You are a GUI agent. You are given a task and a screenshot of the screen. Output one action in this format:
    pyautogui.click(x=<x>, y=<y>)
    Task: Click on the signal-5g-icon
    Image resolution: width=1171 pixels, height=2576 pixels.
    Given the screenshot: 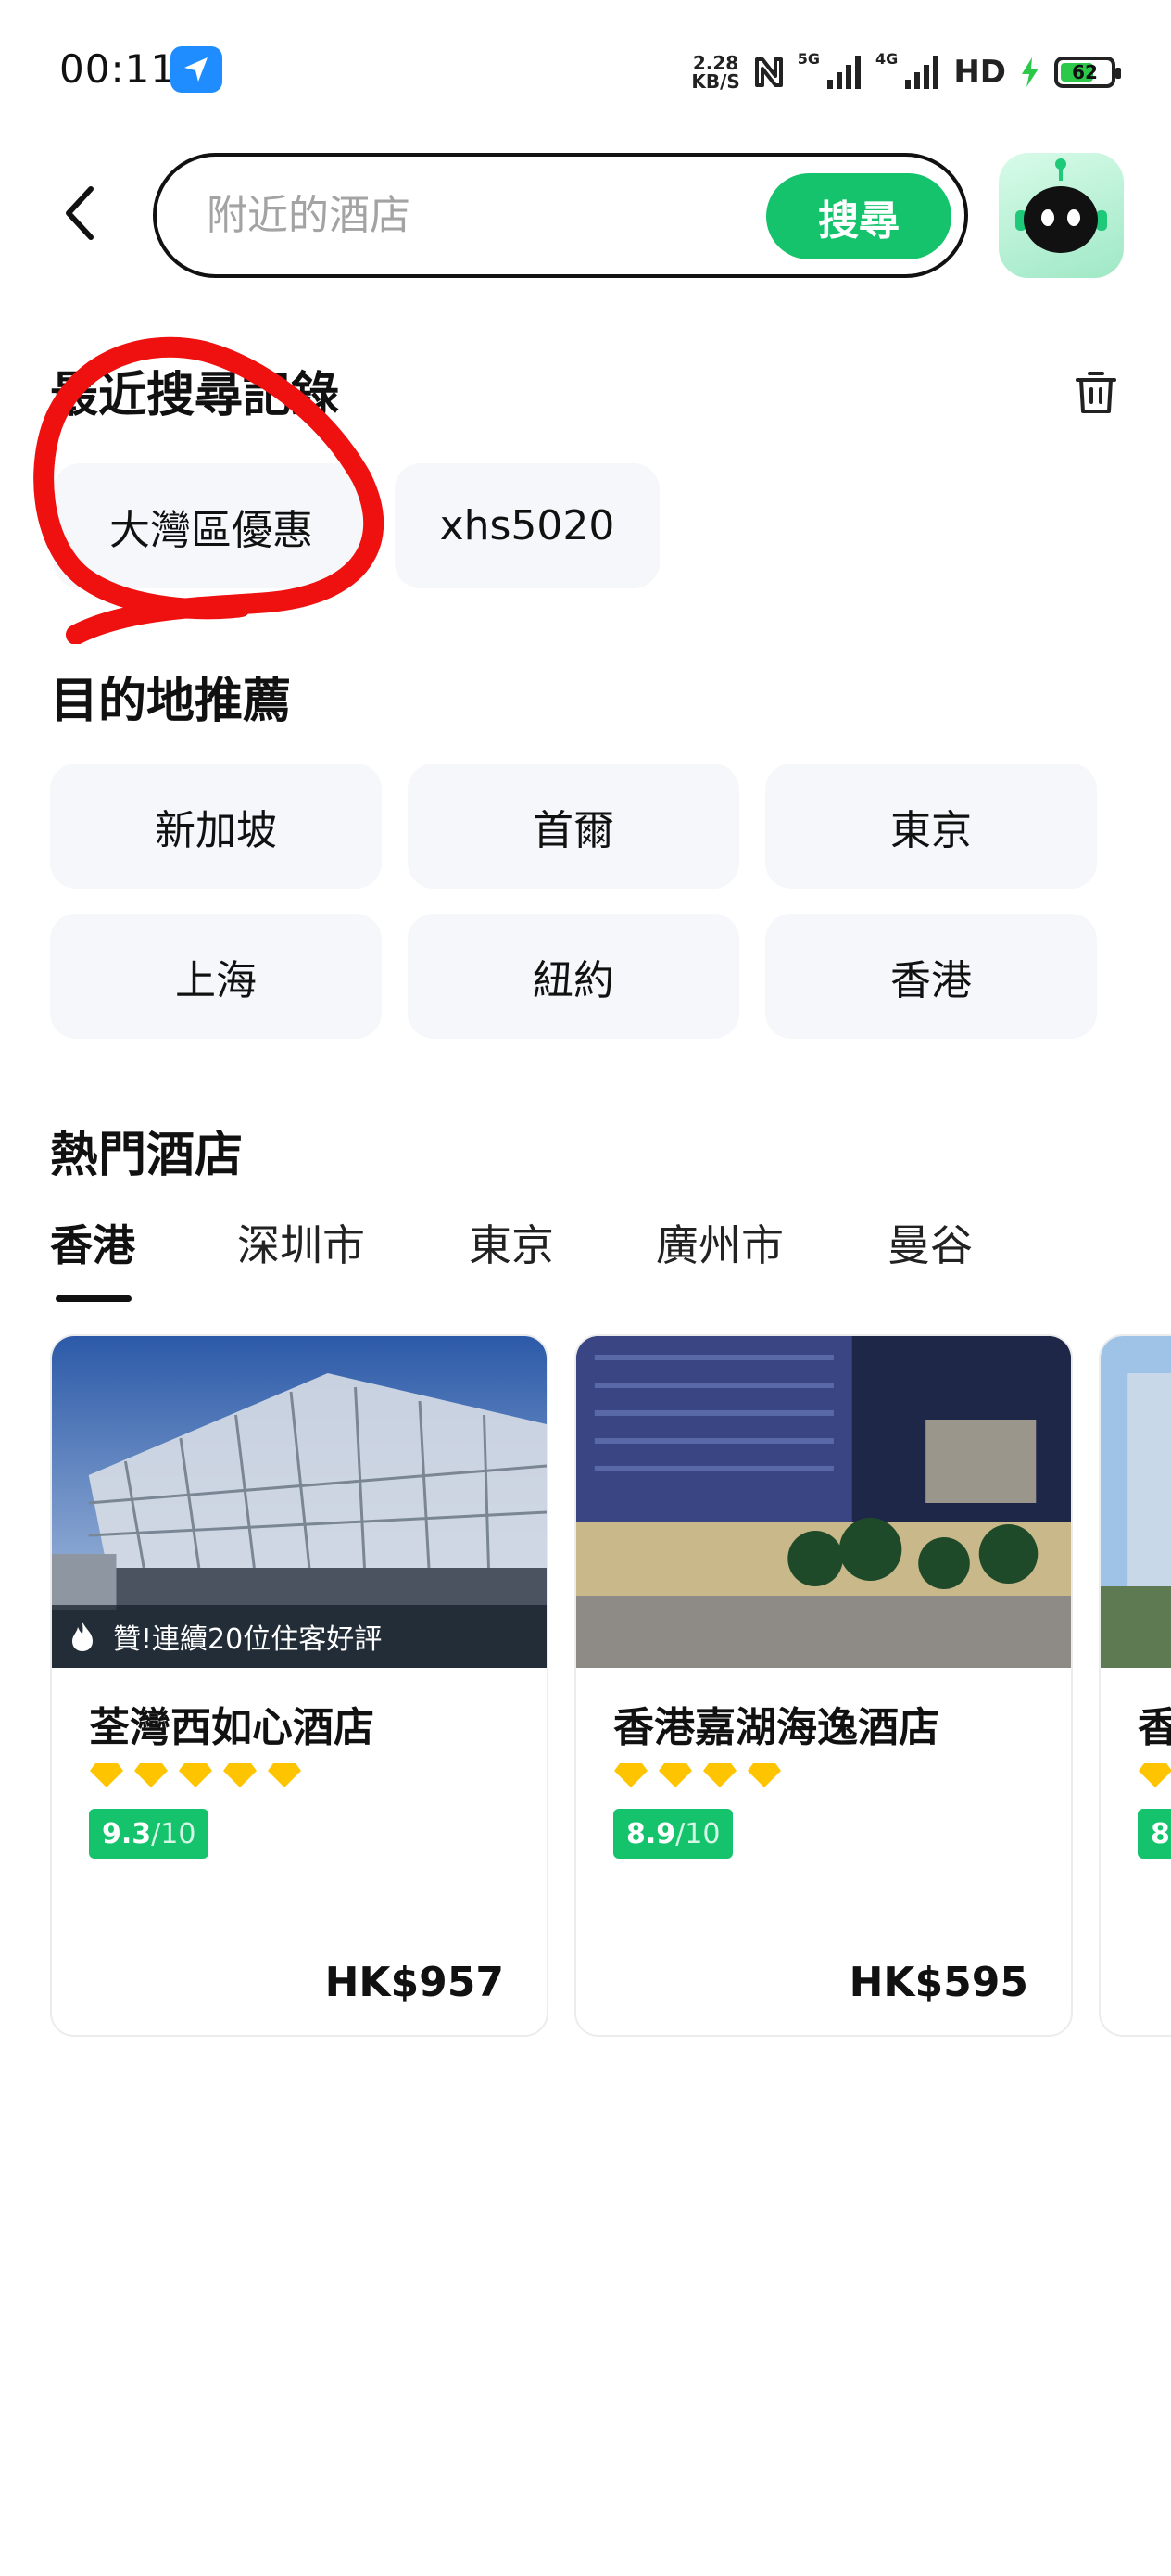 What is the action you would take?
    pyautogui.click(x=845, y=72)
    